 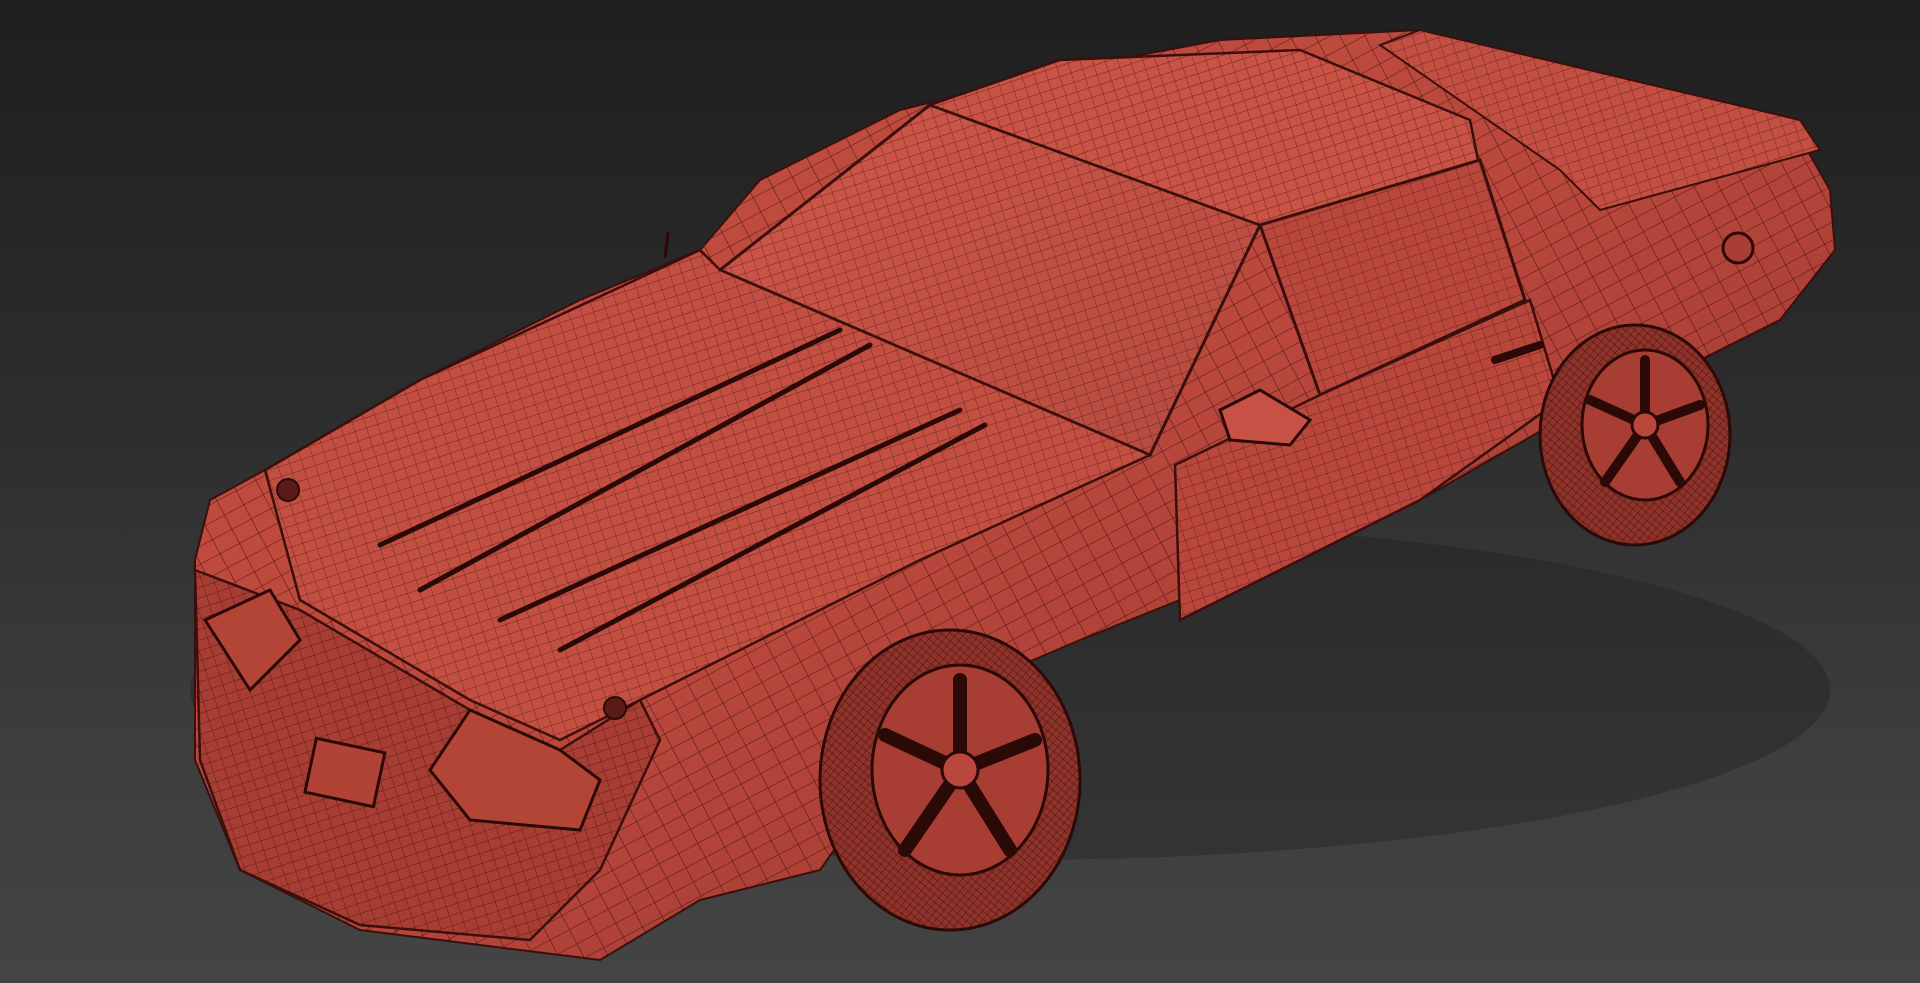 What do you see at coordinates (615, 708) in the screenshot?
I see `fog-light-left` at bounding box center [615, 708].